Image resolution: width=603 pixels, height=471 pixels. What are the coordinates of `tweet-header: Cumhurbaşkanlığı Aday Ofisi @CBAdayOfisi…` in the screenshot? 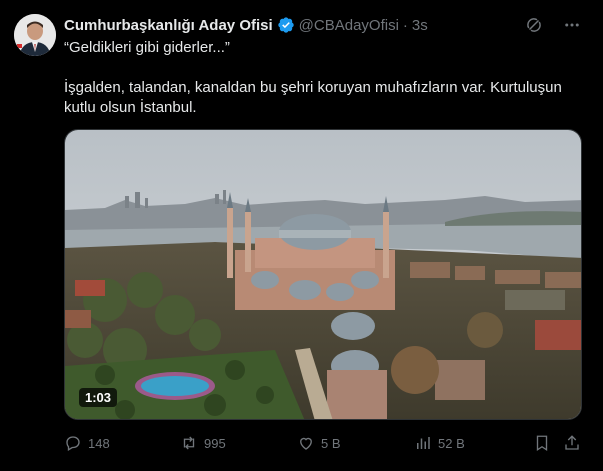 It's located at (328, 25).